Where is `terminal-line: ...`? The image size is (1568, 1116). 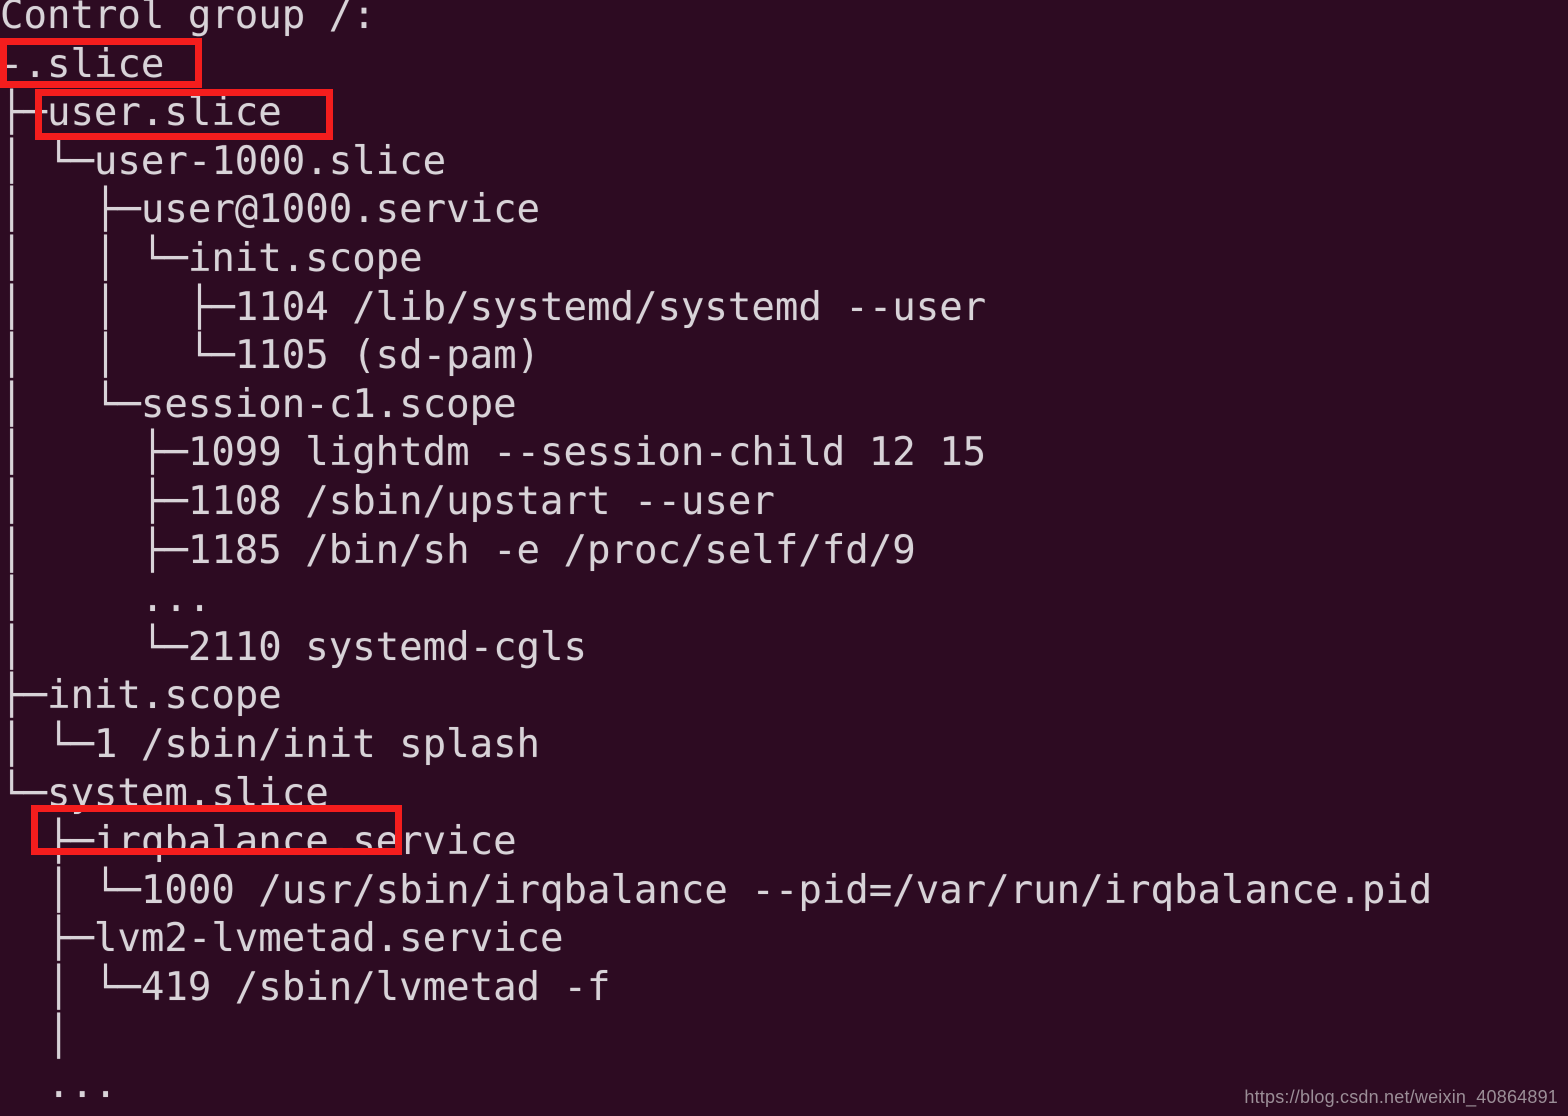 terminal-line: ... is located at coordinates (59, 1085).